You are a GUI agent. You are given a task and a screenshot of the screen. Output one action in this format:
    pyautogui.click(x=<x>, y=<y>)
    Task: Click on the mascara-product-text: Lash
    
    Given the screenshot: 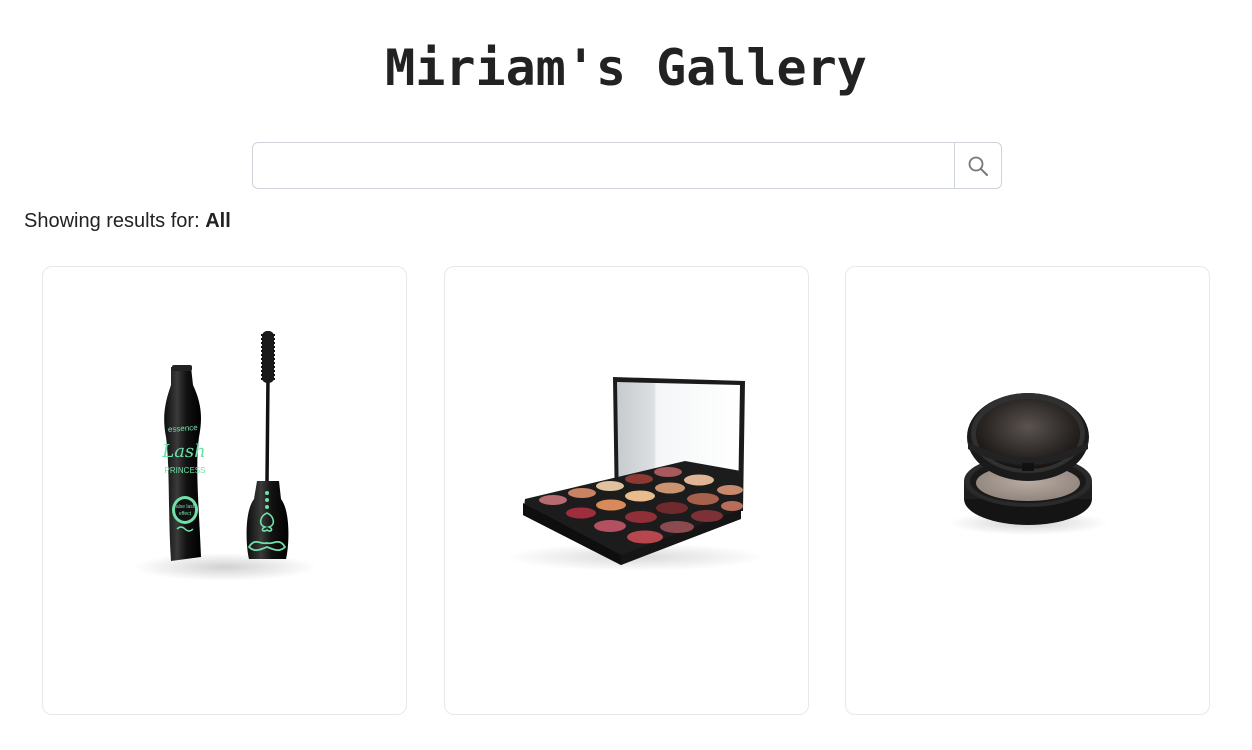 What is the action you would take?
    pyautogui.click(x=183, y=451)
    